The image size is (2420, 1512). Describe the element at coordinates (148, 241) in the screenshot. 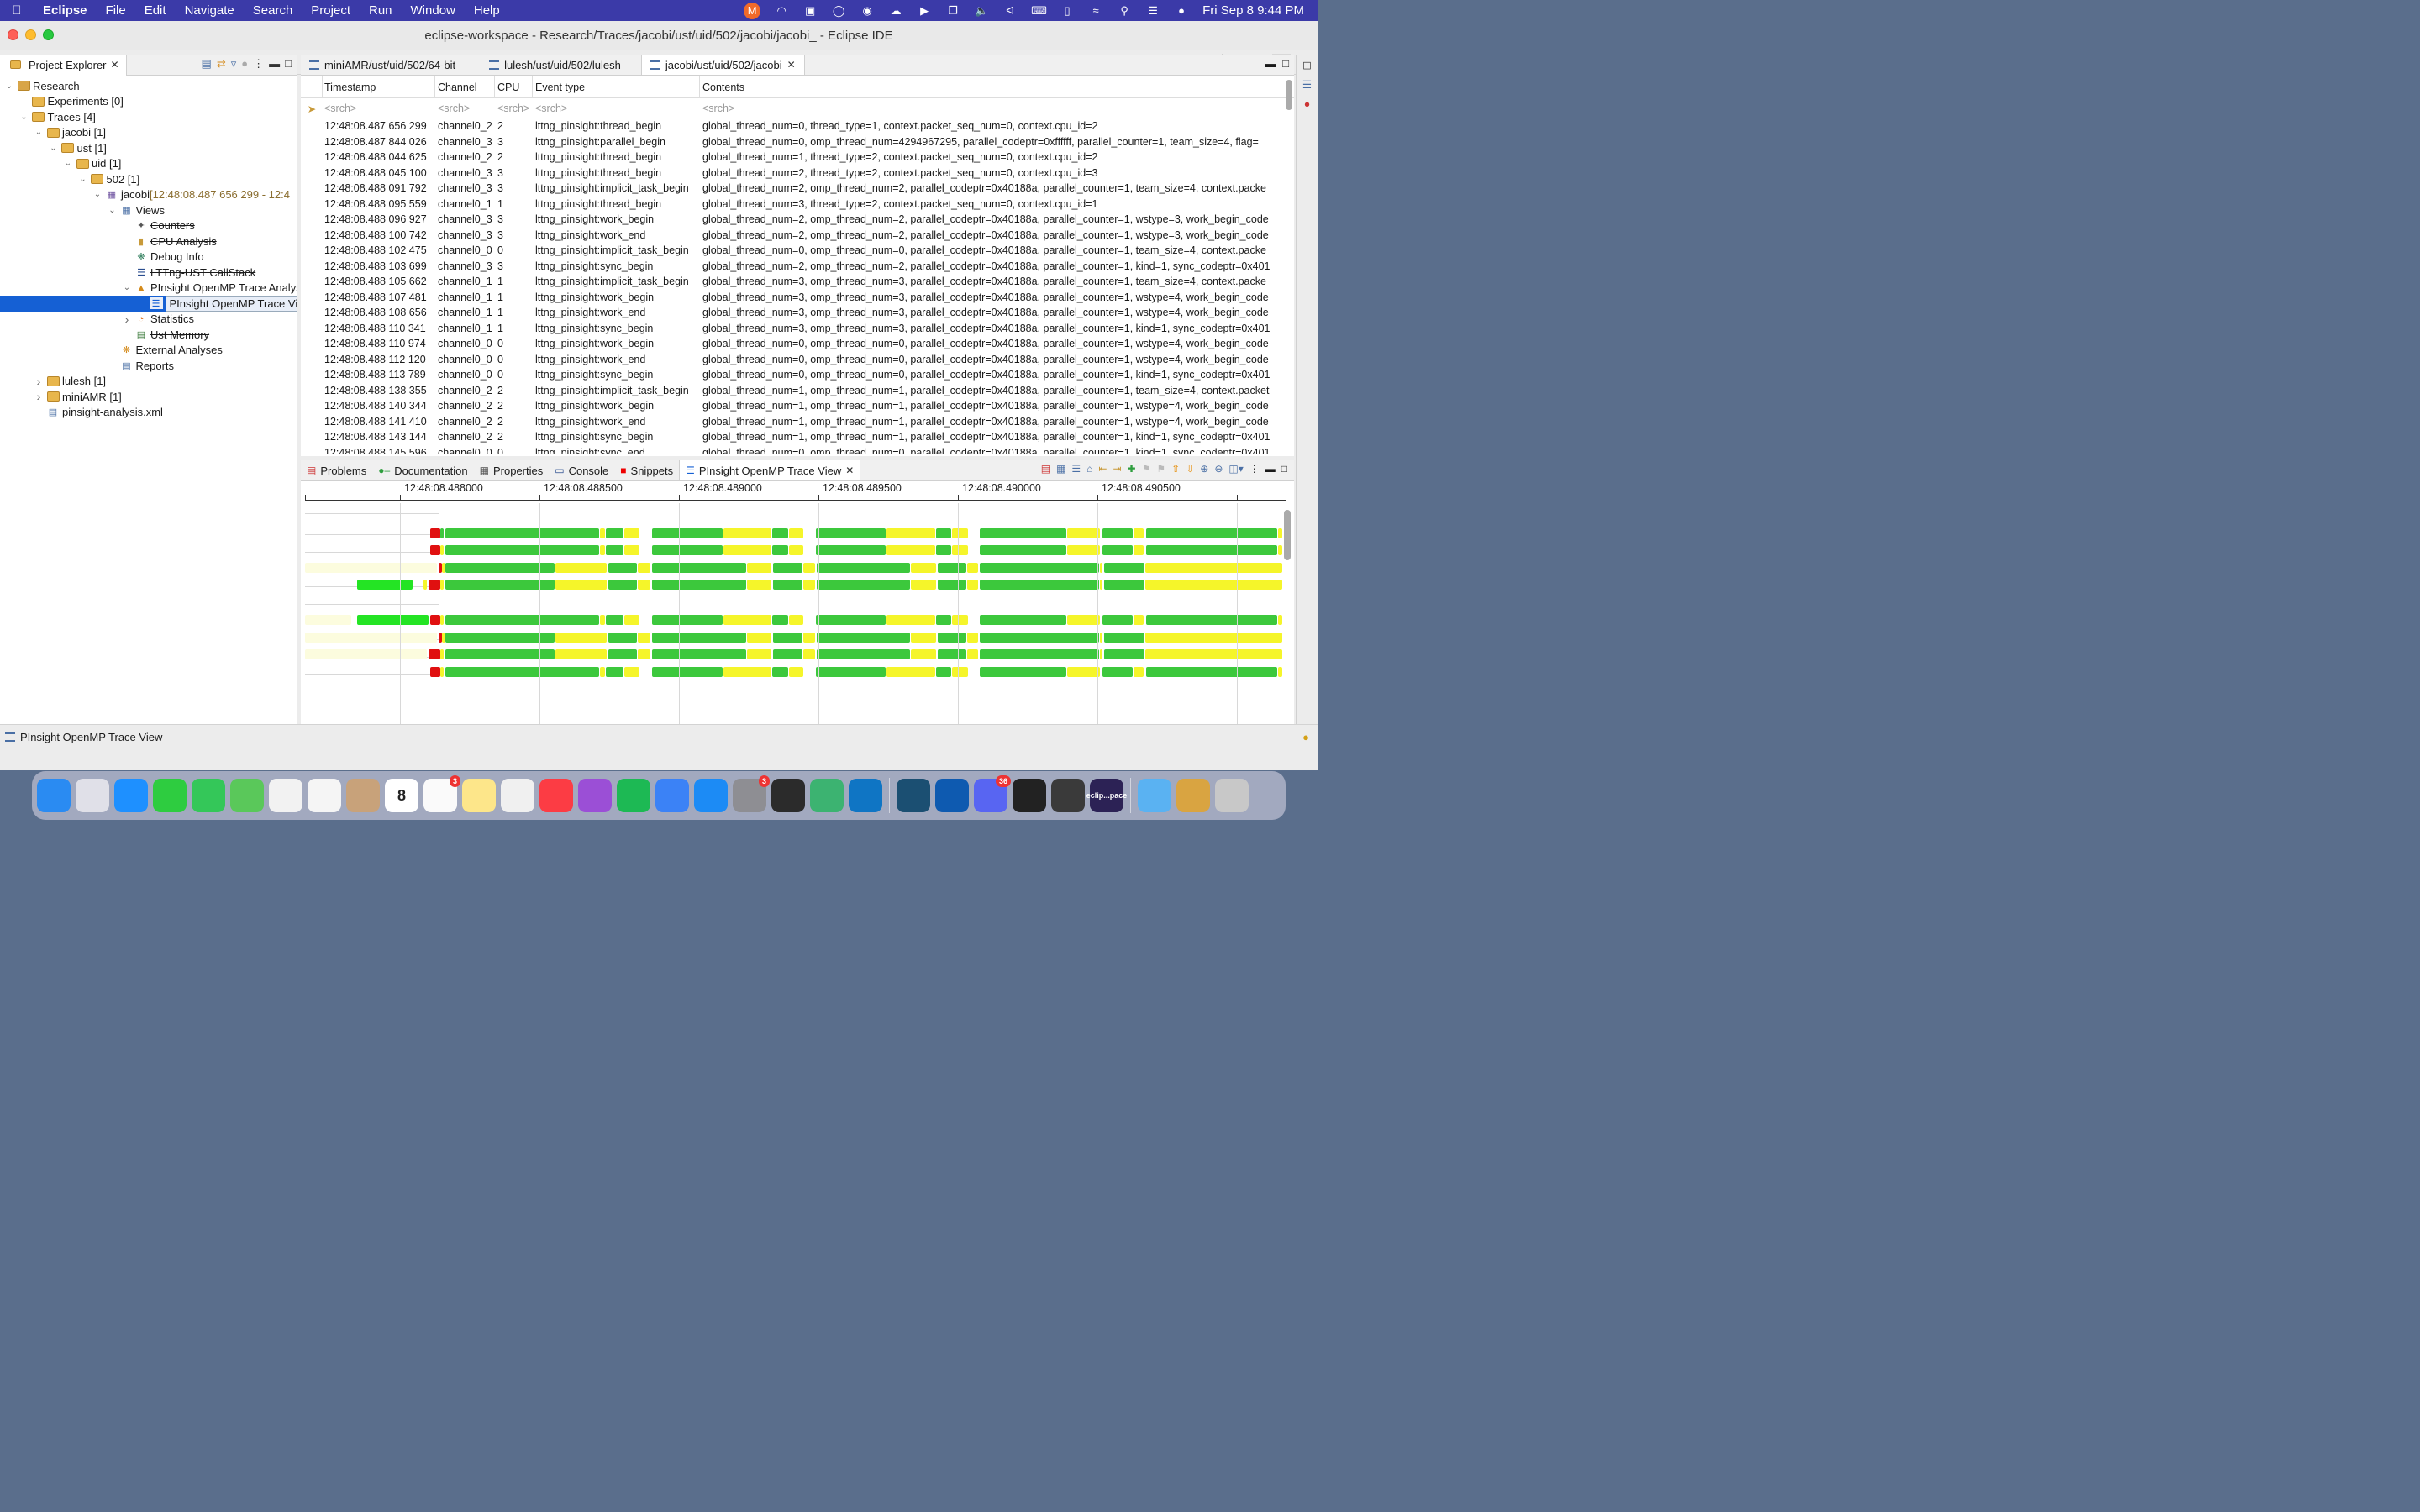

I see `tree-item: ▮ CPU Analysis` at that location.